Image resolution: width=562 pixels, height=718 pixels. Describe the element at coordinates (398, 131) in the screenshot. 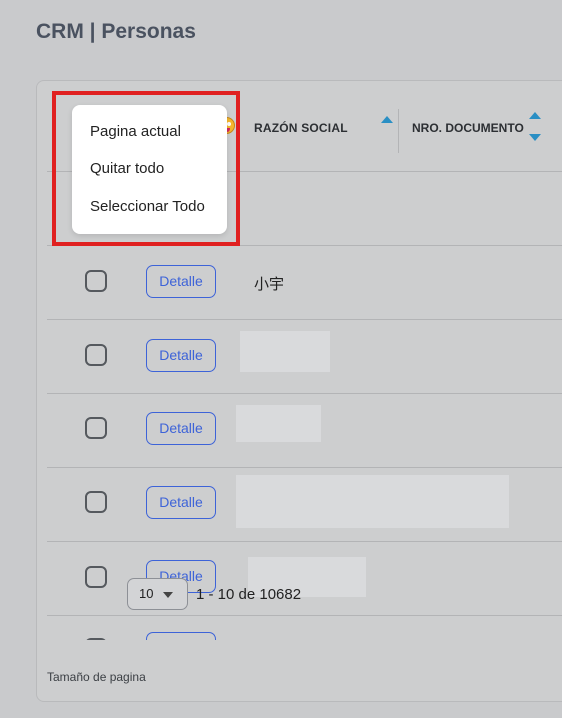

I see `column-divider` at that location.